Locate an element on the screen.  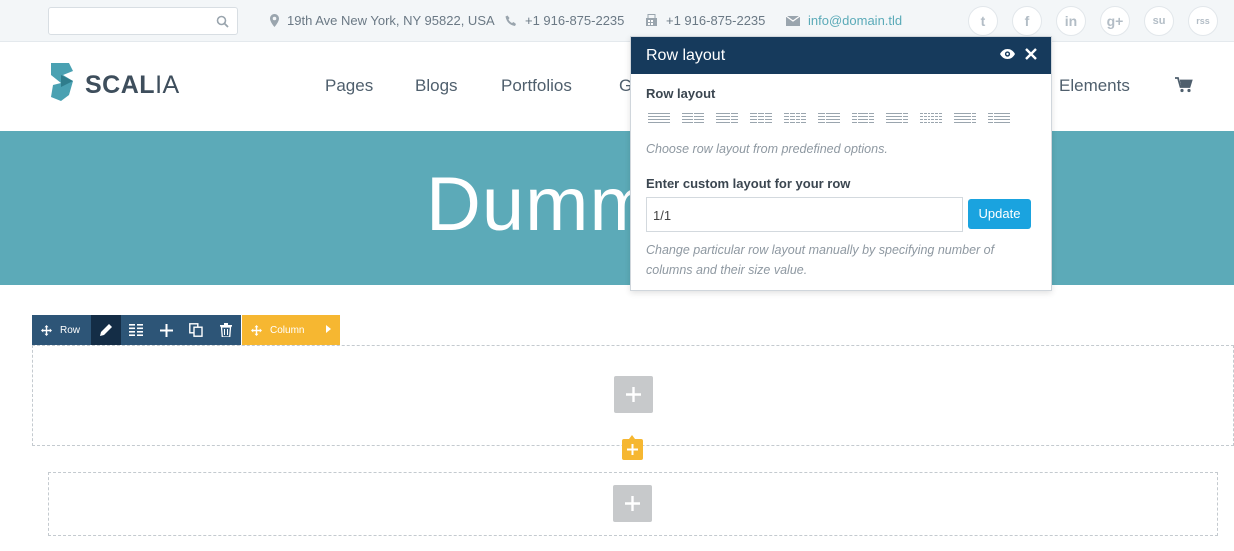
custom-layout-label: Enter custom layout for your row is located at coordinates (748, 183).